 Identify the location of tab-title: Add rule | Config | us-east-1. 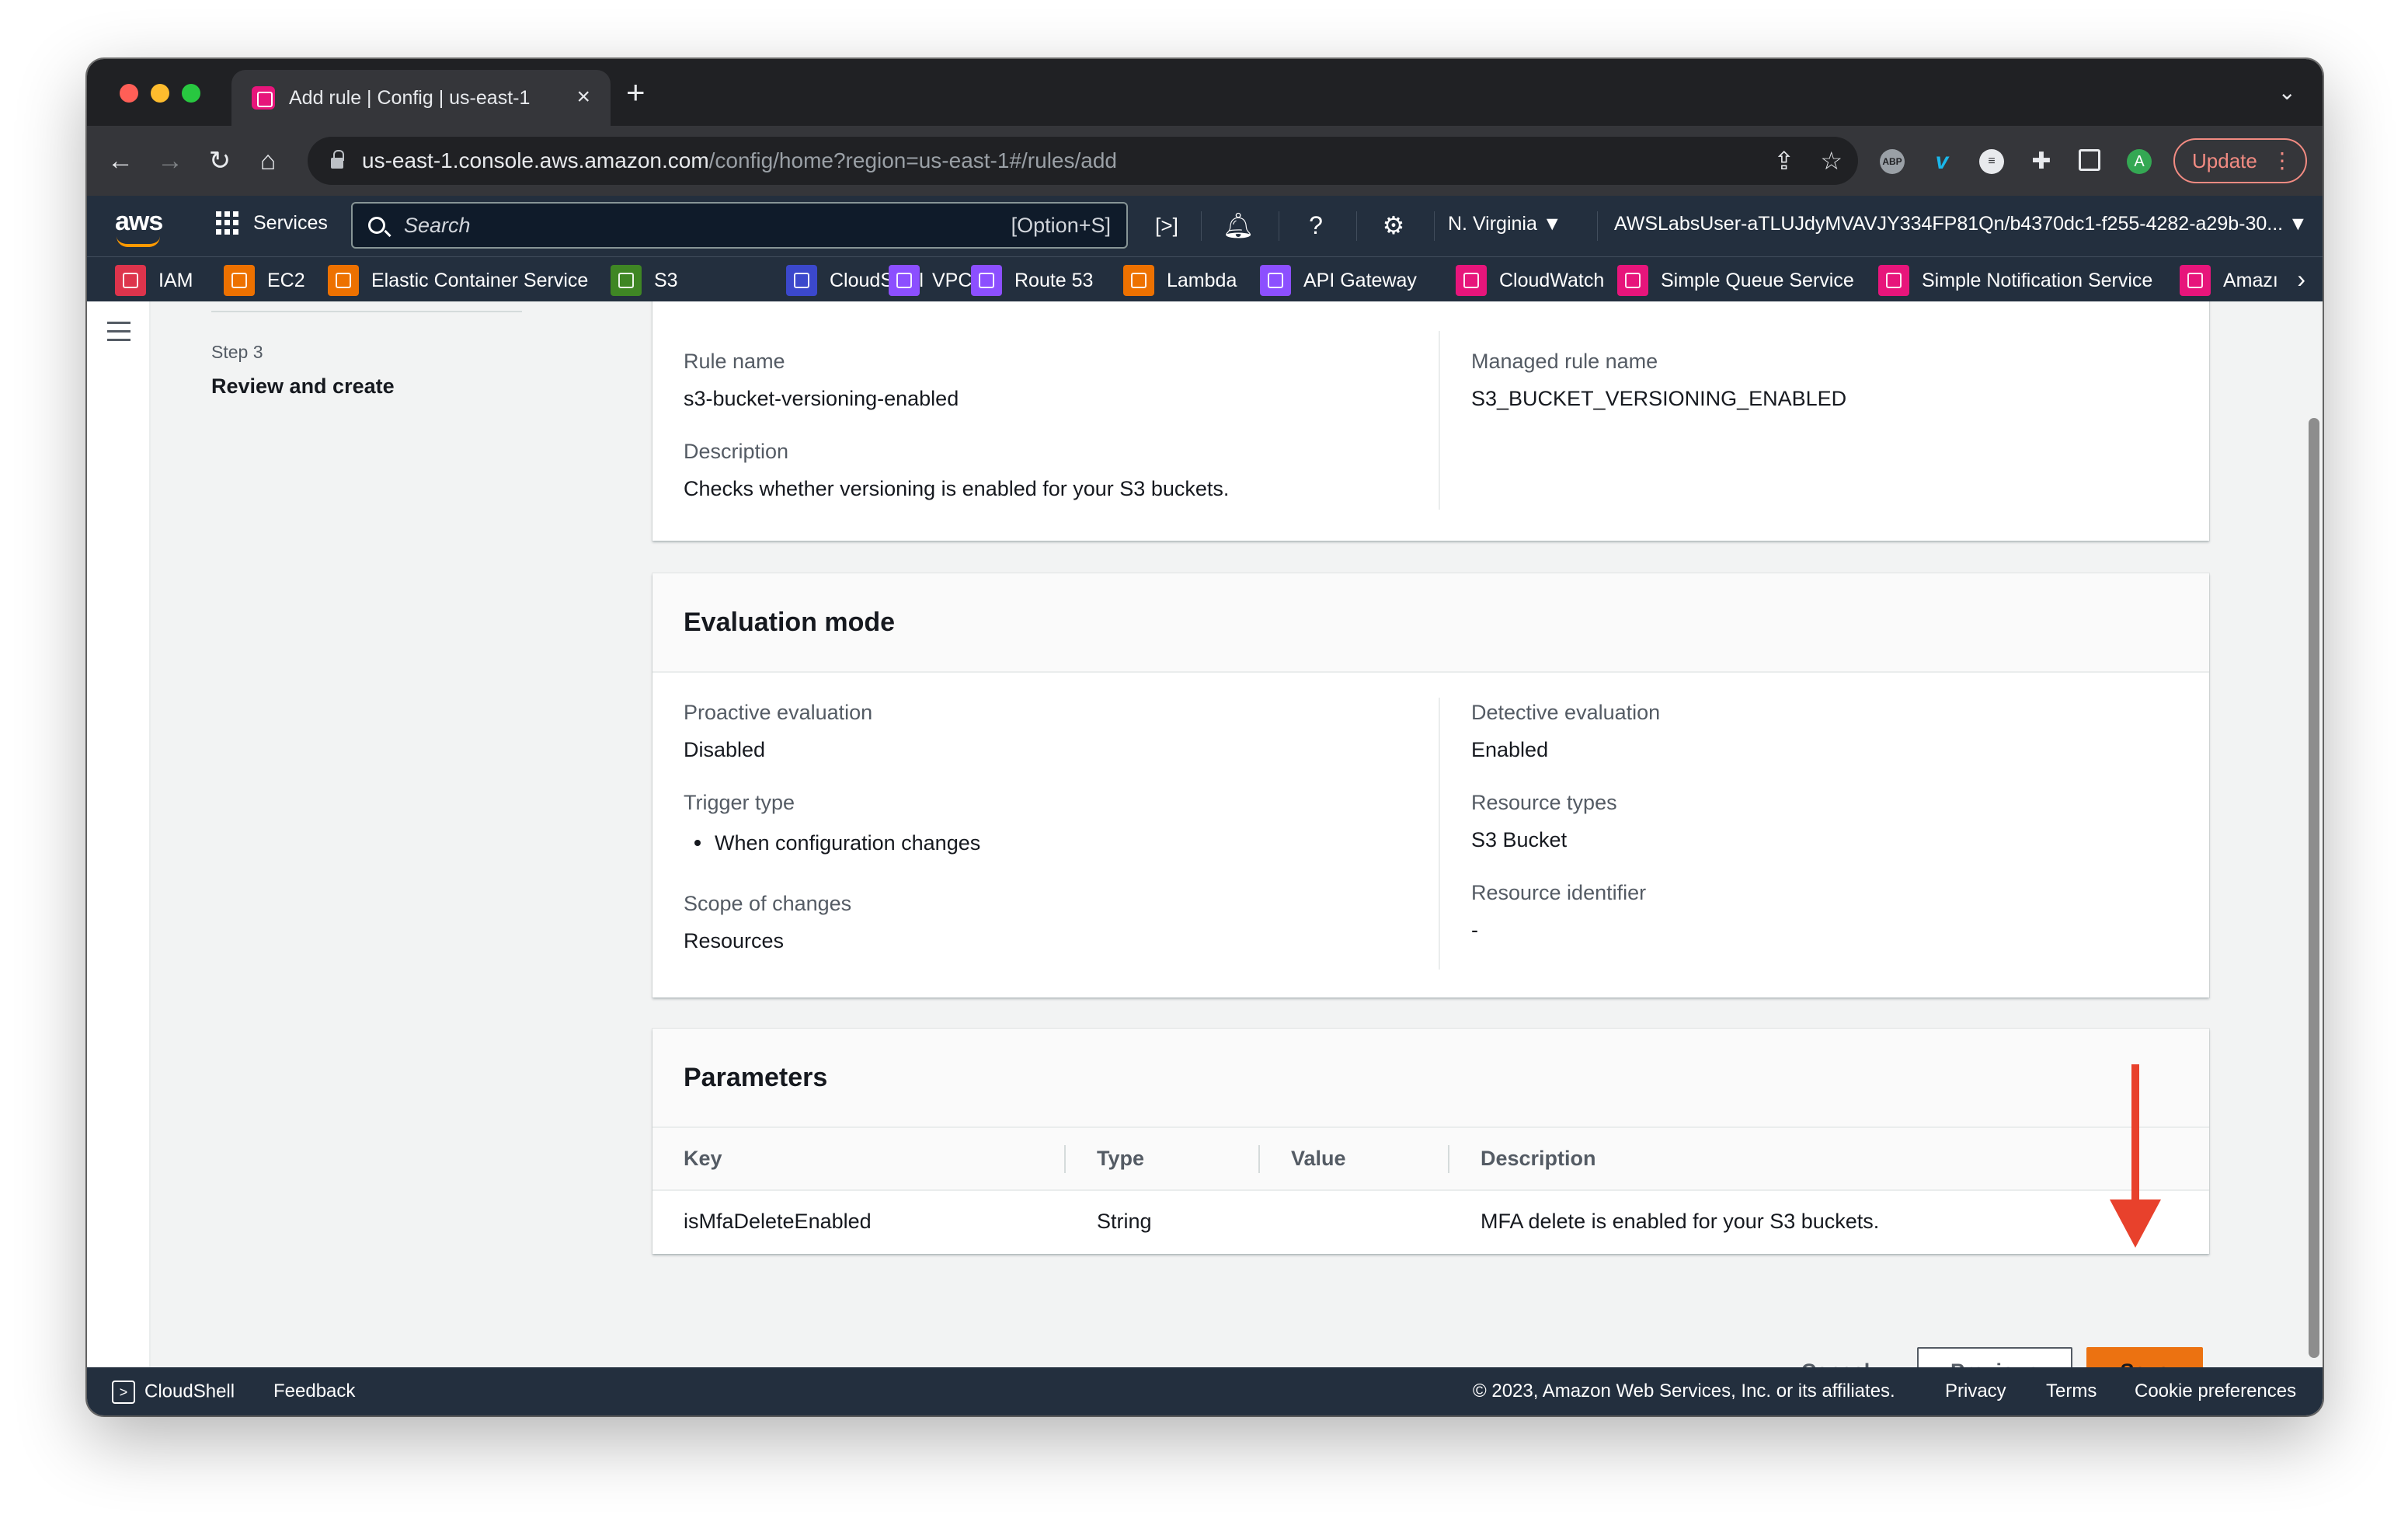
(410, 98).